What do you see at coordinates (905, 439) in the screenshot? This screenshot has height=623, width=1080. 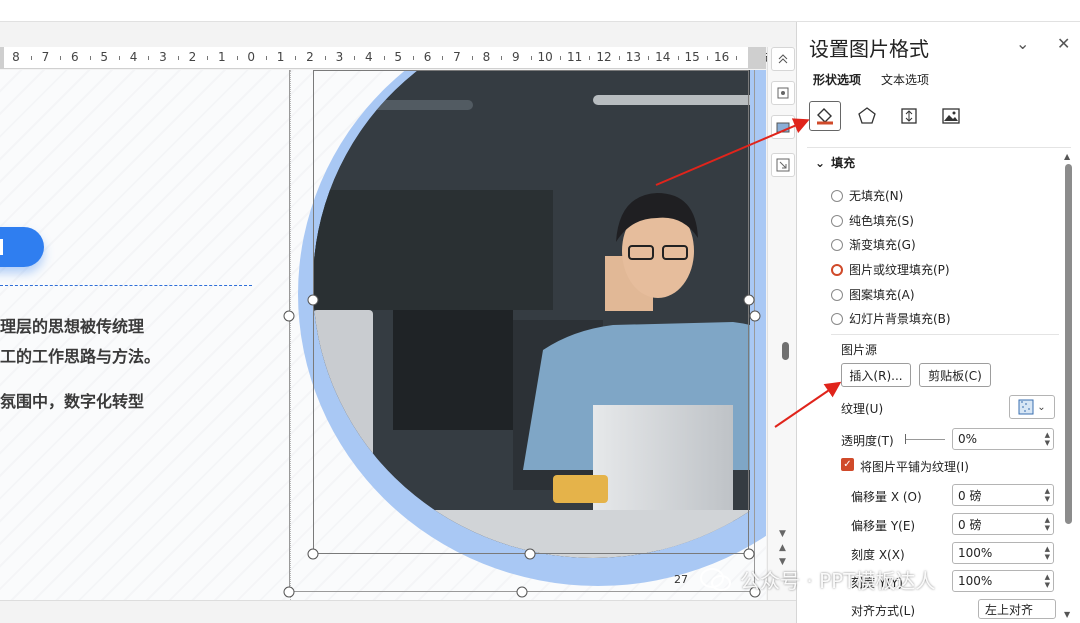 I see `transparency-slider-knob` at bounding box center [905, 439].